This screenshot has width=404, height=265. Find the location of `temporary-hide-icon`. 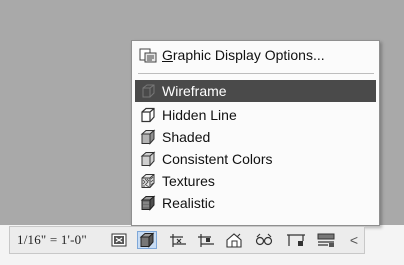

temporary-hide-icon is located at coordinates (264, 240).